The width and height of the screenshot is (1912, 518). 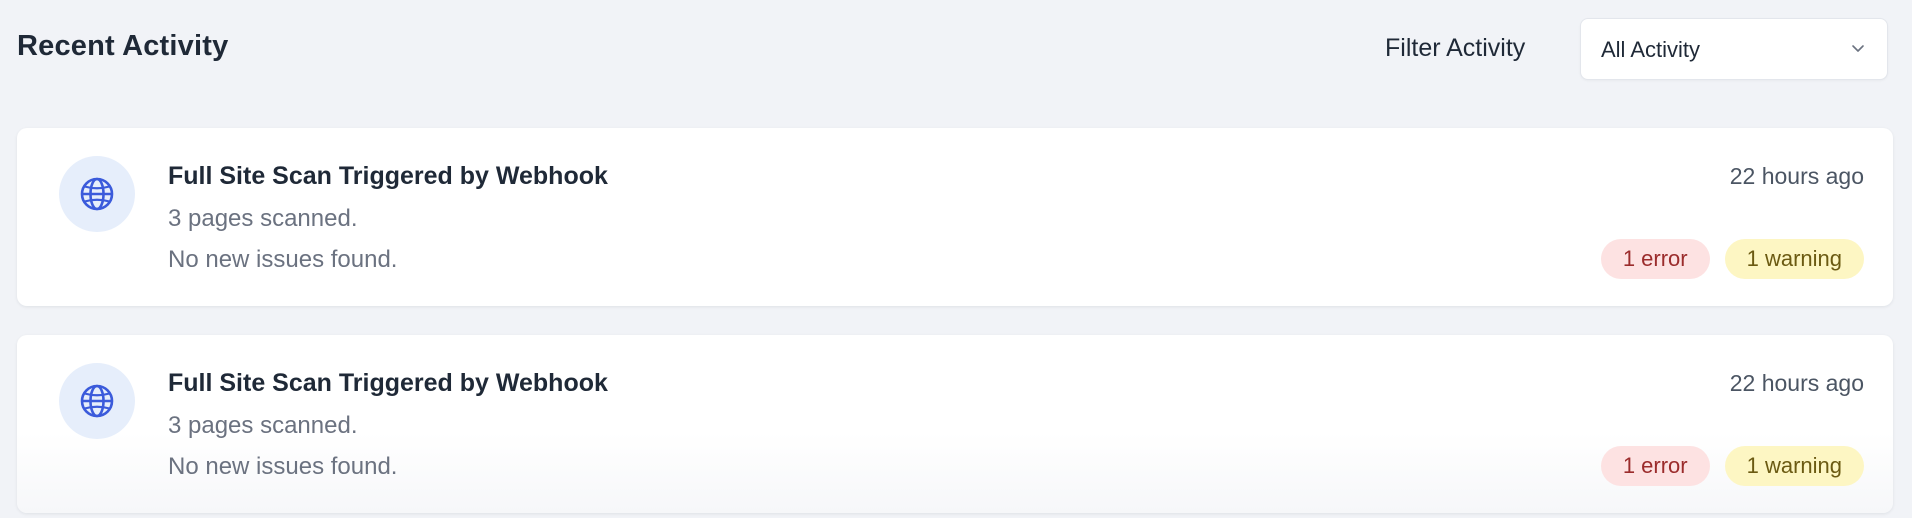 What do you see at coordinates (1734, 49) in the screenshot?
I see `filter-activity-select: All Activity` at bounding box center [1734, 49].